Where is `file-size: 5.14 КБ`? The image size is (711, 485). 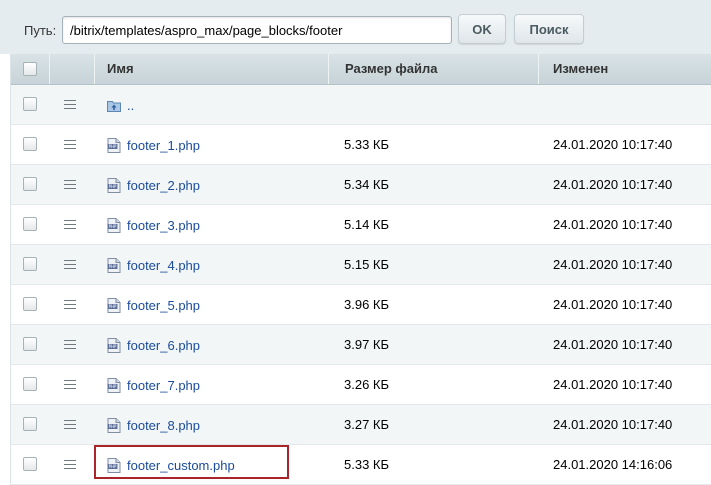
file-size: 5.14 КБ is located at coordinates (367, 224).